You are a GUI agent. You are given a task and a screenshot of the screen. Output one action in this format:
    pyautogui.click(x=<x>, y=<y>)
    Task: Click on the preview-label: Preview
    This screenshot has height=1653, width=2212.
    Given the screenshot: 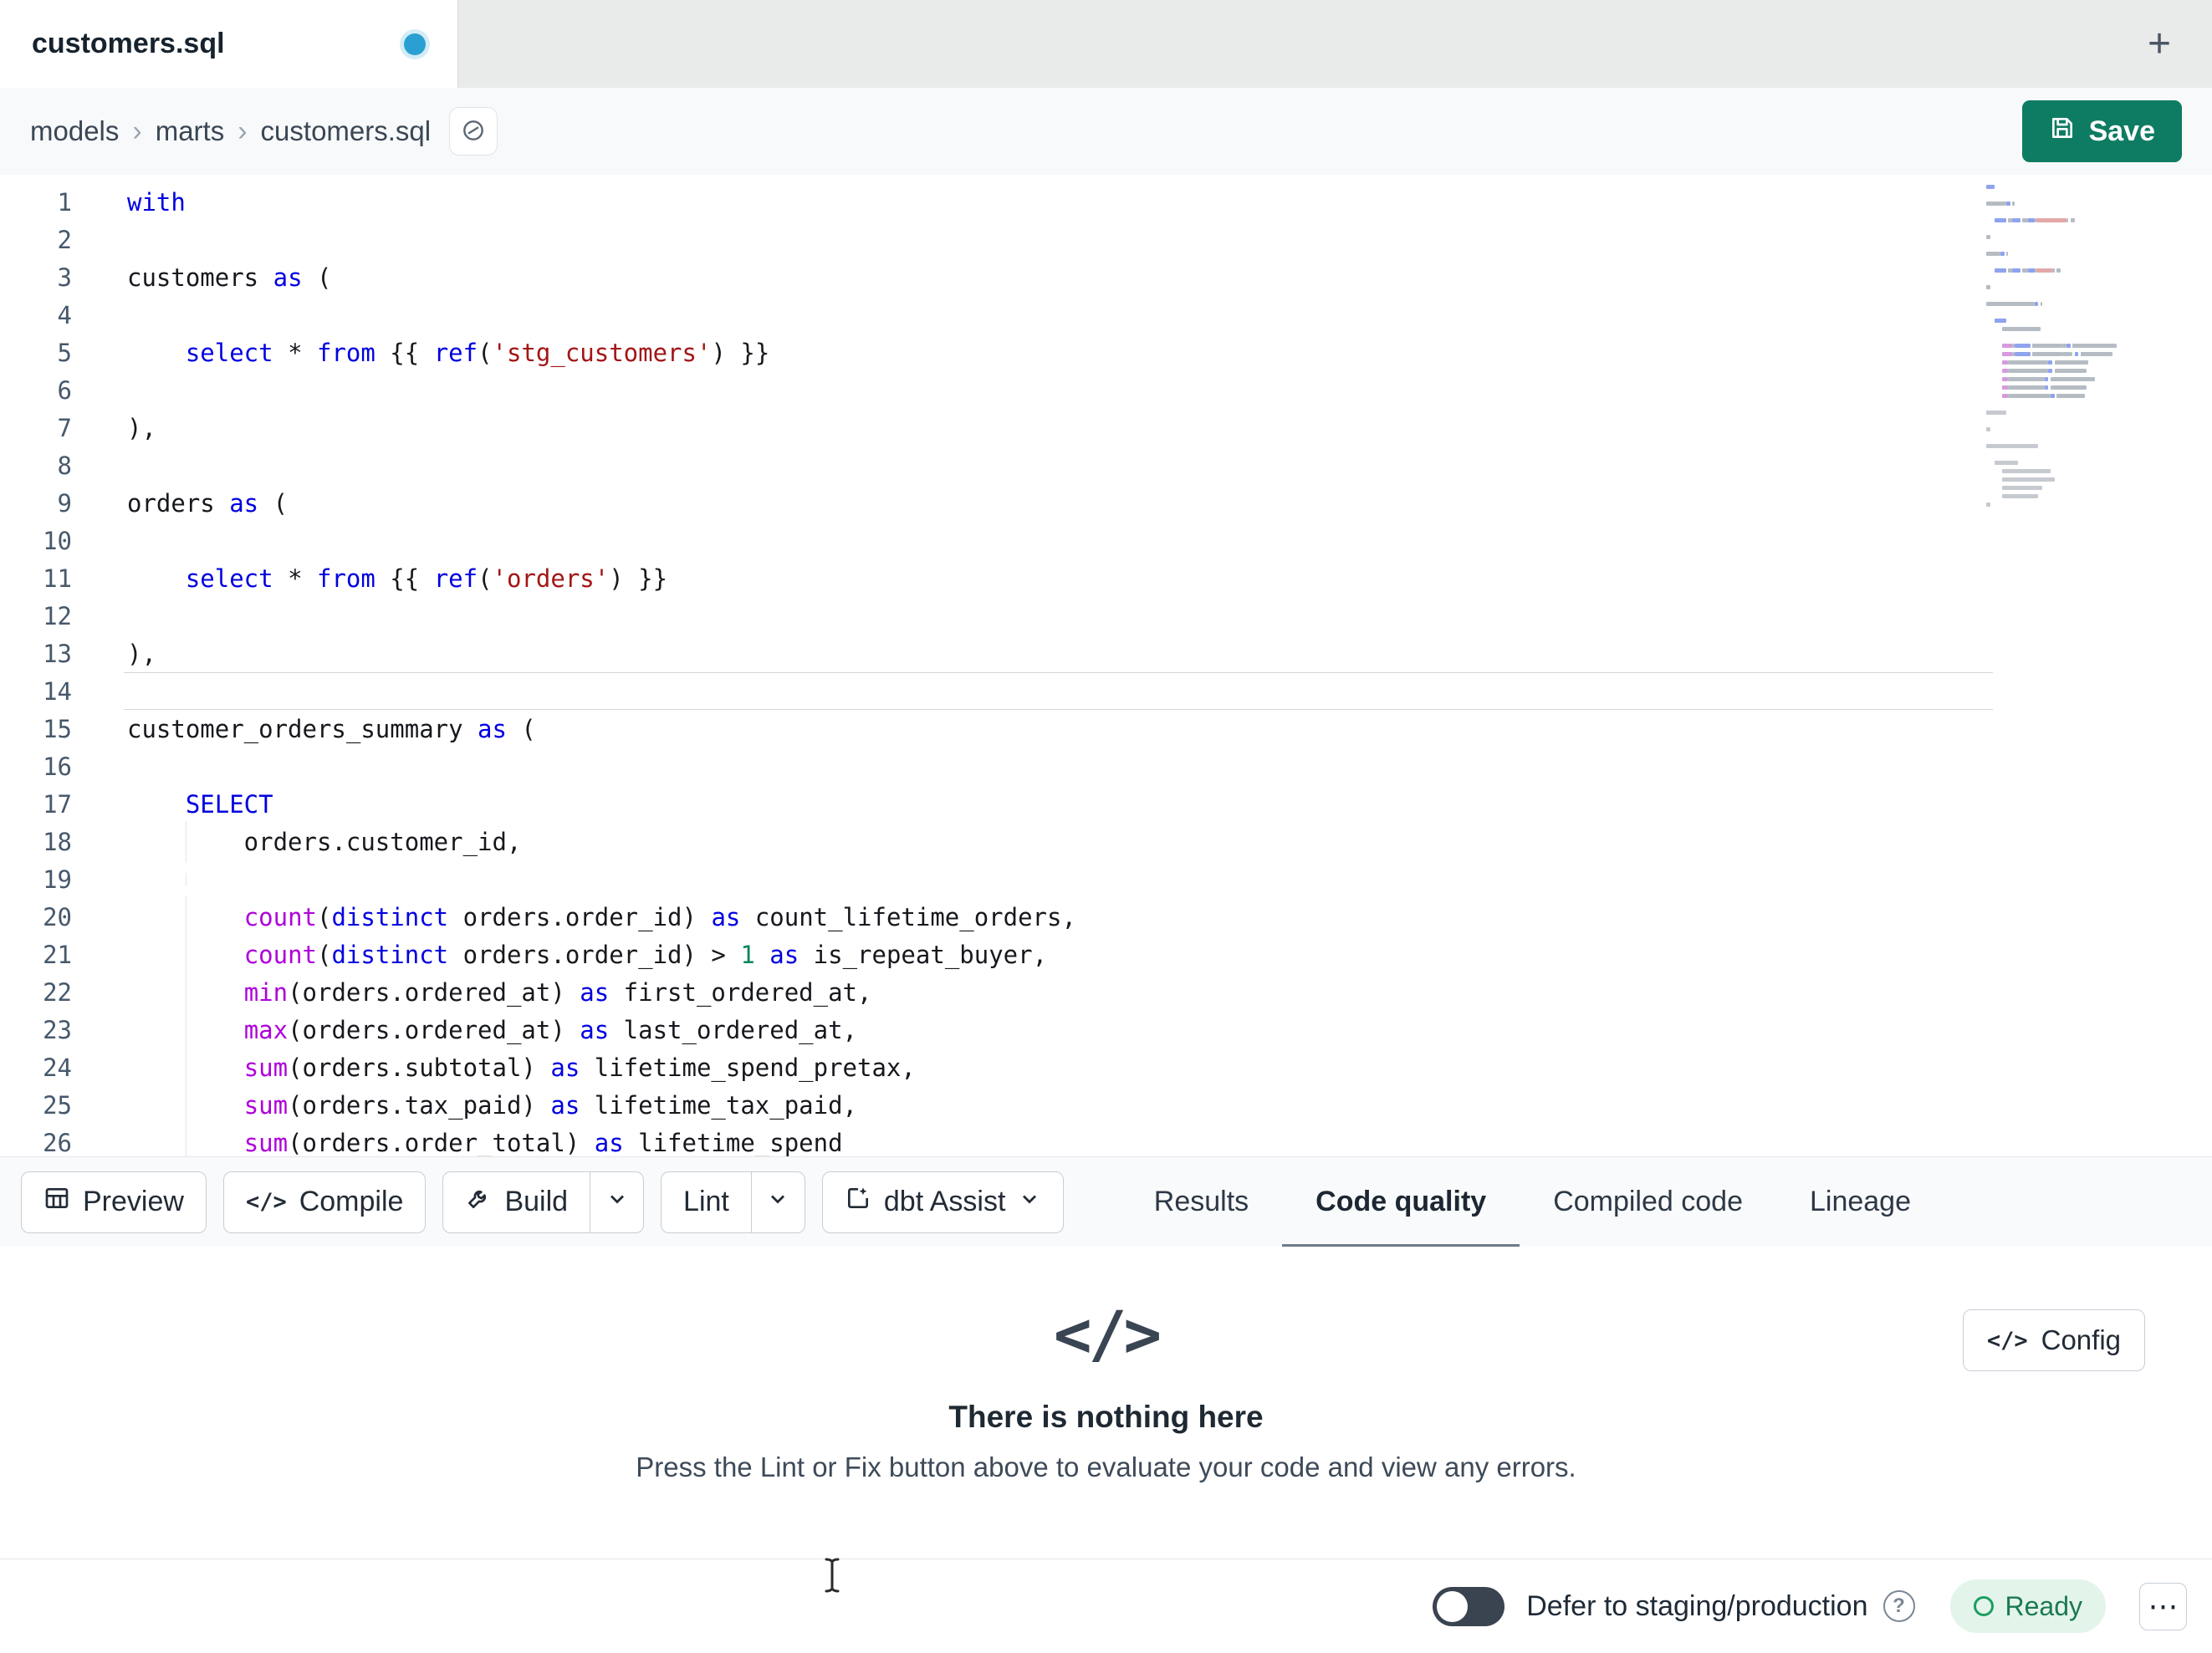 What is the action you would take?
    pyautogui.click(x=134, y=1201)
    